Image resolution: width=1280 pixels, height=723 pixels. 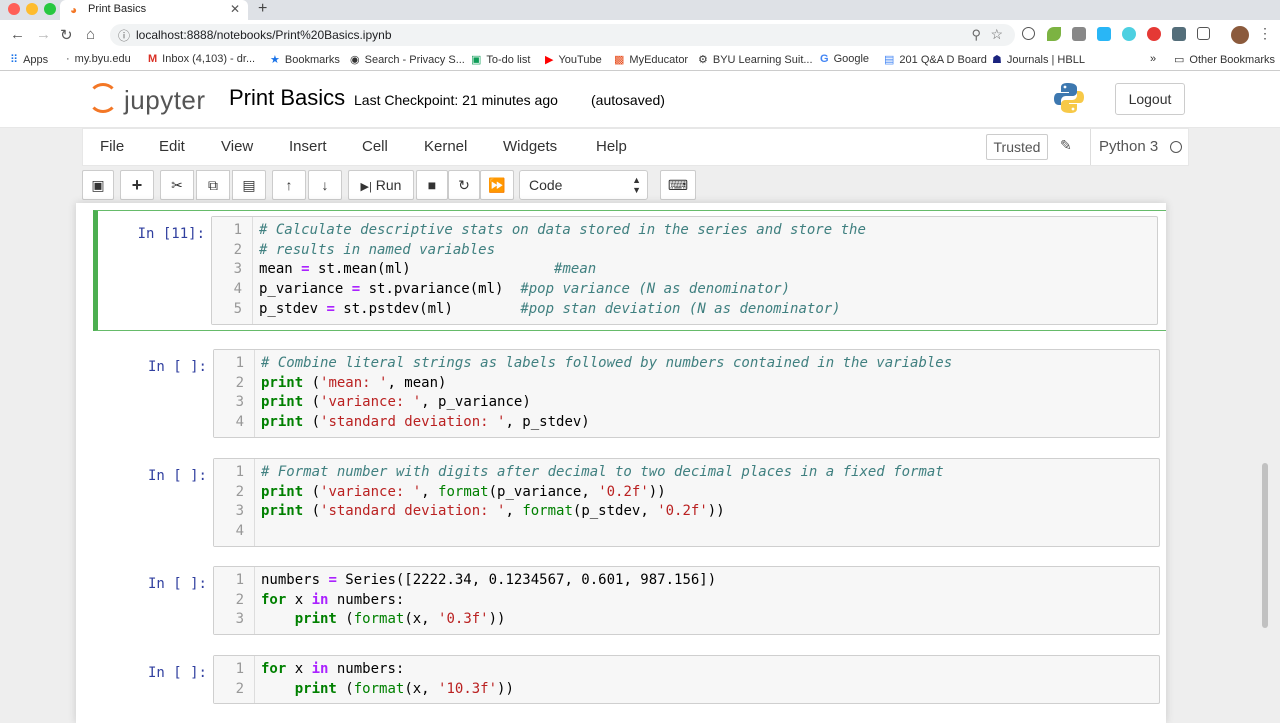 What do you see at coordinates (1154, 34) in the screenshot?
I see `extension-opera-icon` at bounding box center [1154, 34].